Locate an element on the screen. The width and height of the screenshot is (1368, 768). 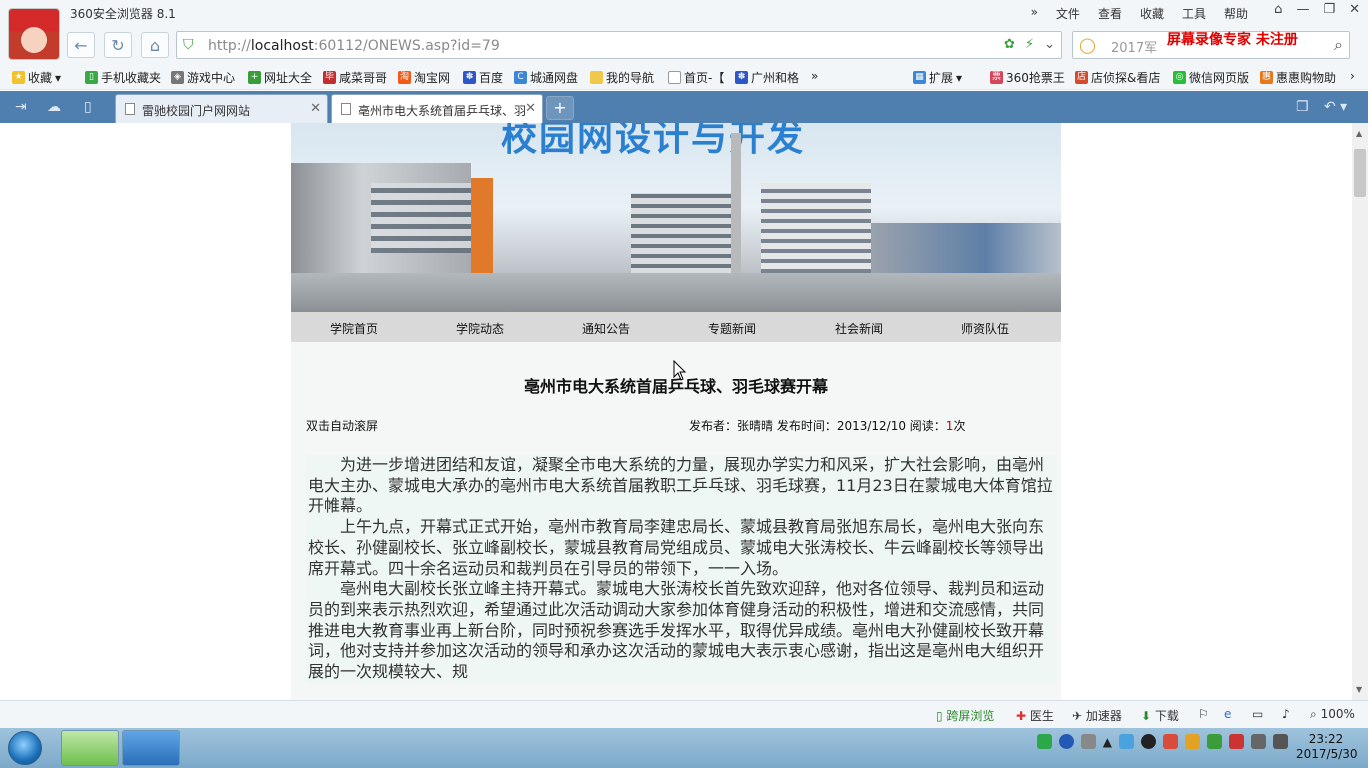
tower-image is located at coordinates (736, 208).